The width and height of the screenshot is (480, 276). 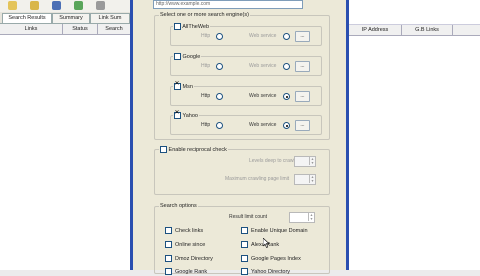 I want to click on online-since-checkbox, so click(x=168, y=244).